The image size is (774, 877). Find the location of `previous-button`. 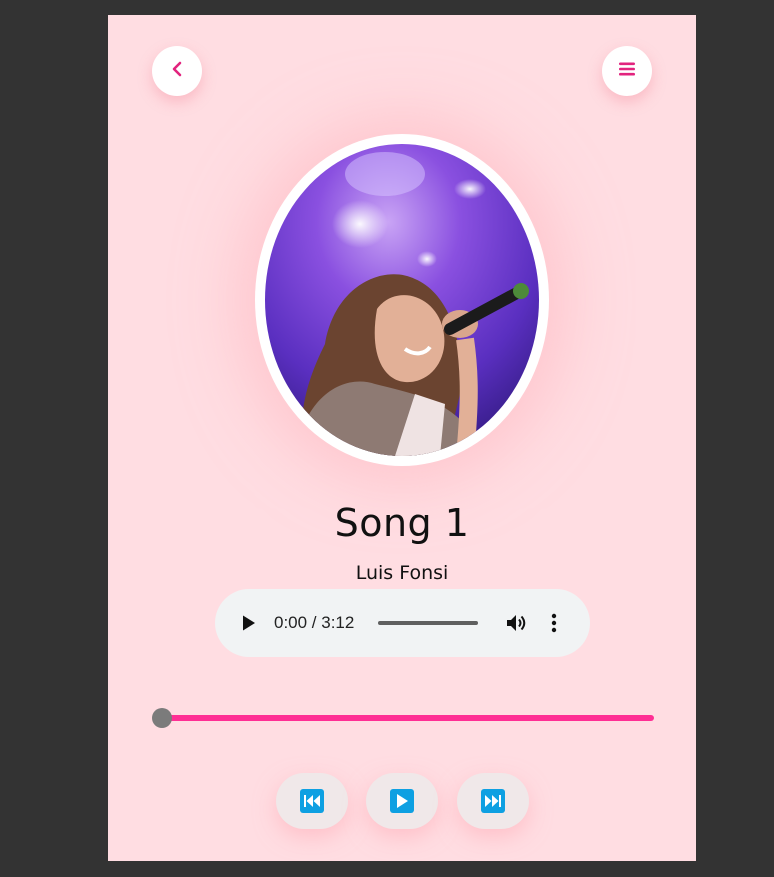

previous-button is located at coordinates (312, 801).